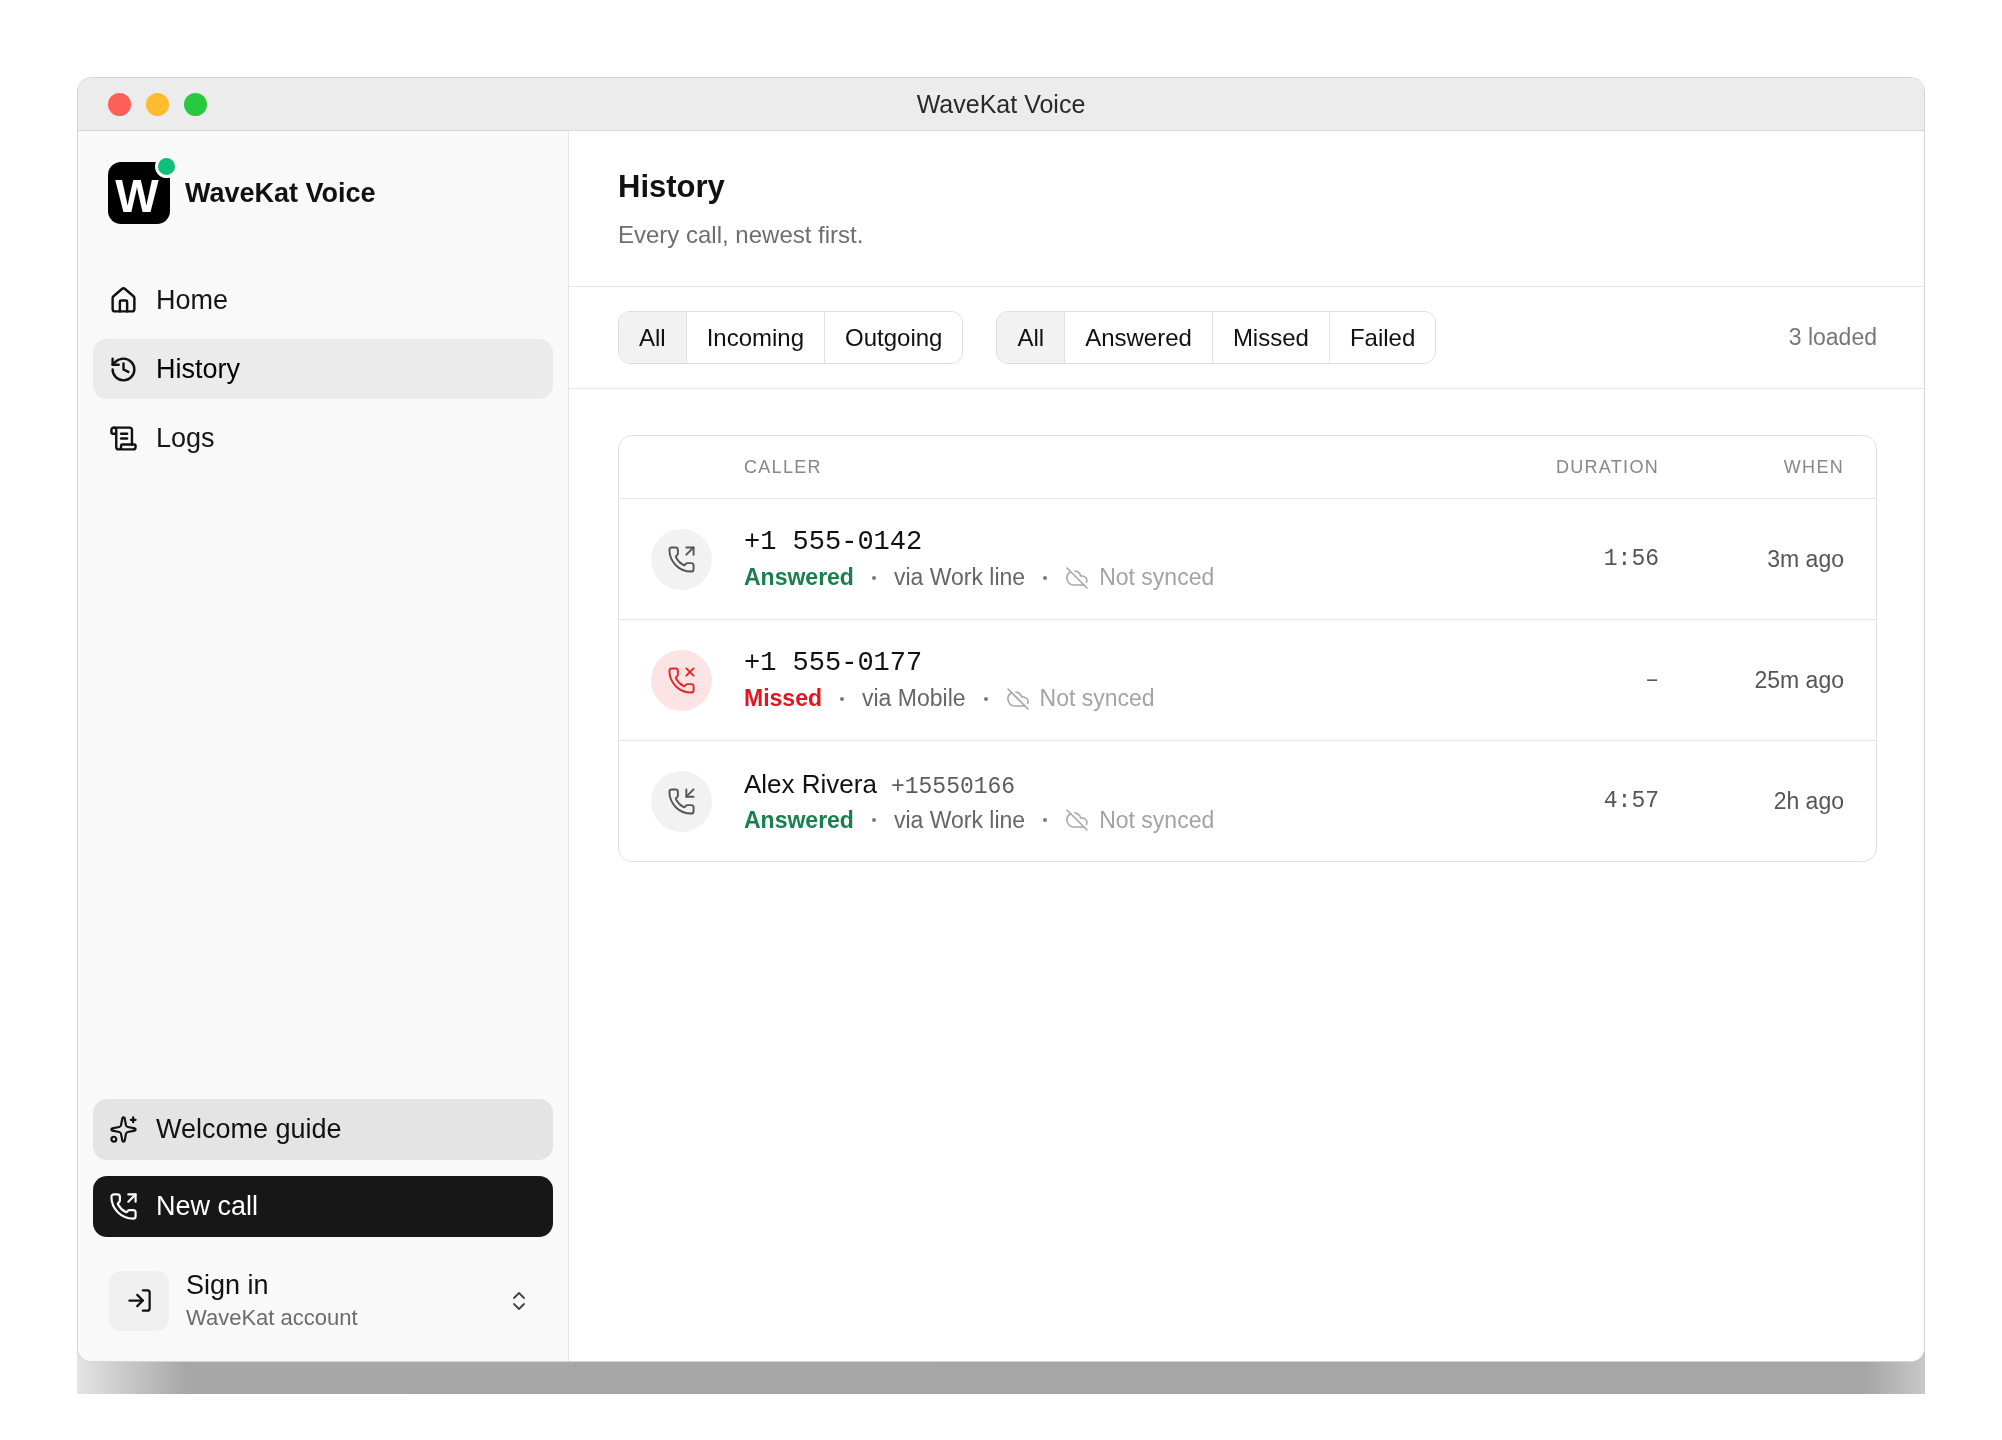  I want to click on app-name: WaveKat Voice, so click(280, 193).